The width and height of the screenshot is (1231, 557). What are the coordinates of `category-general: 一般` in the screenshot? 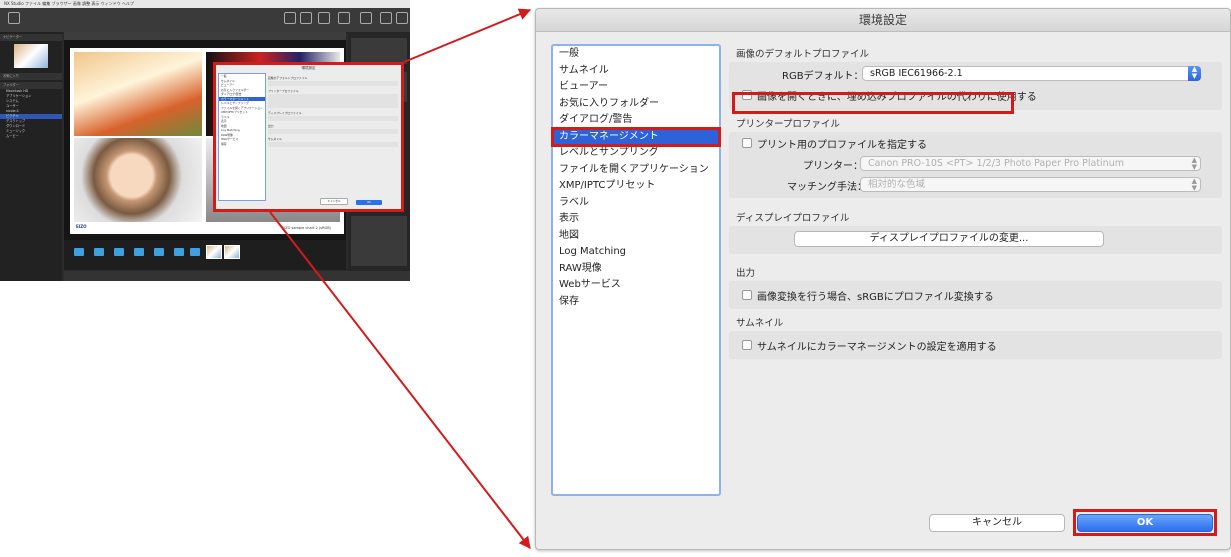 It's located at (636, 54).